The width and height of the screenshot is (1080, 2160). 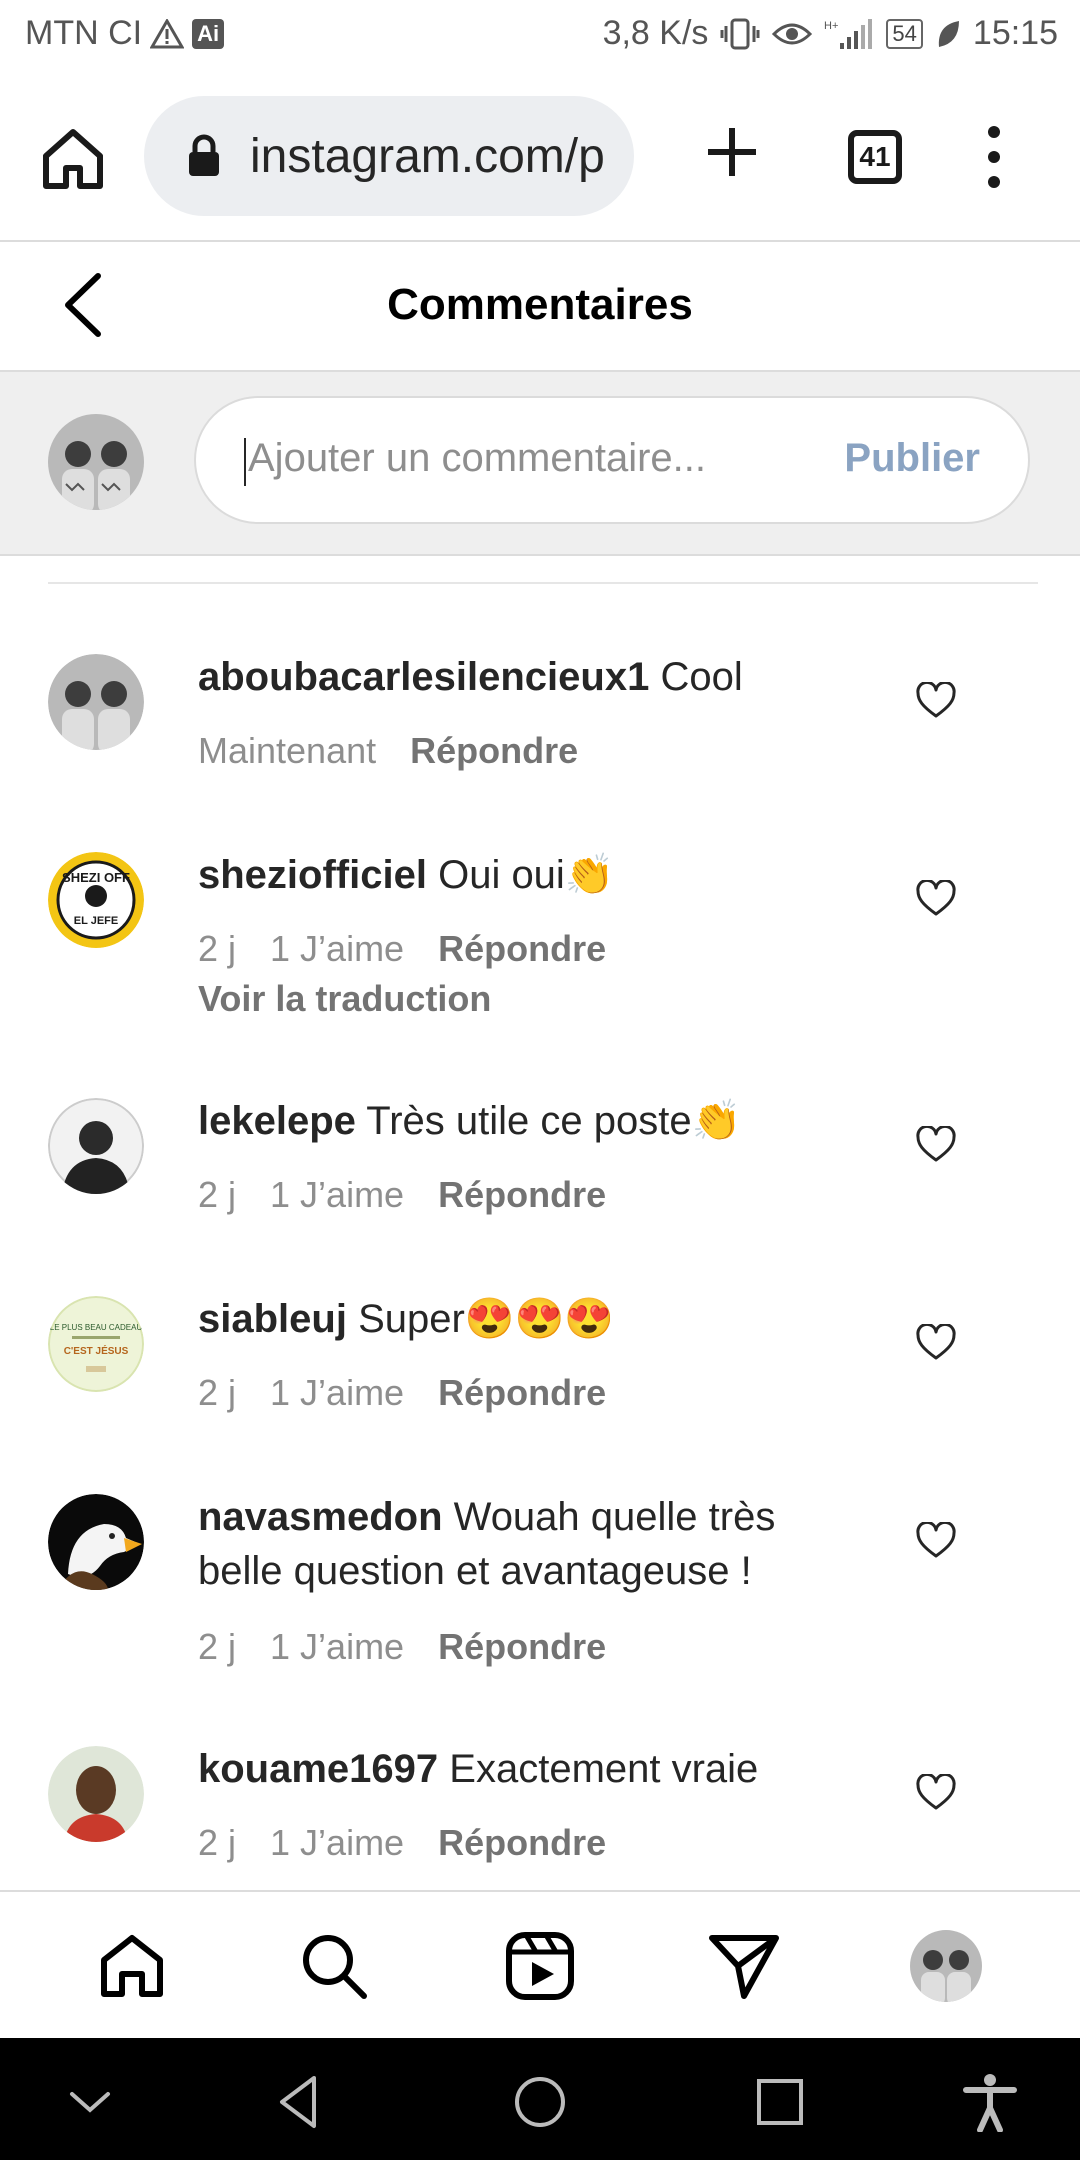 What do you see at coordinates (90, 2102) in the screenshot?
I see `chevron-down-icon` at bounding box center [90, 2102].